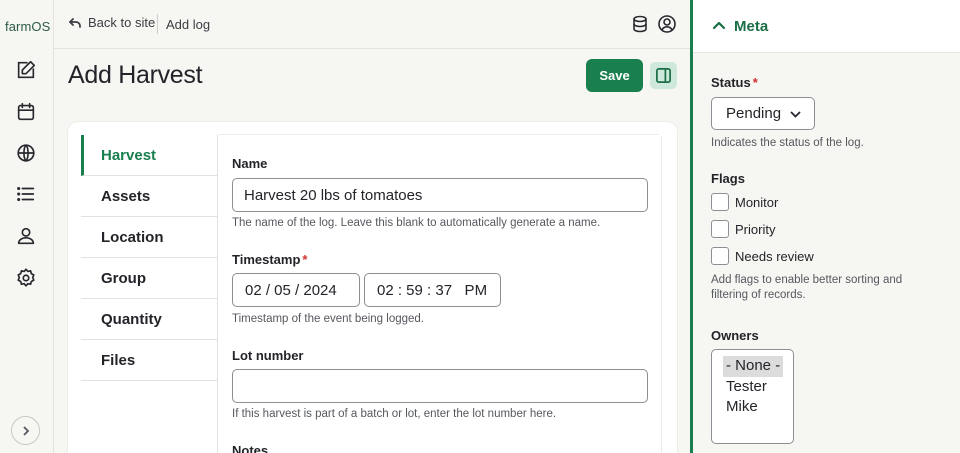  I want to click on status-label: Status *, so click(734, 82).